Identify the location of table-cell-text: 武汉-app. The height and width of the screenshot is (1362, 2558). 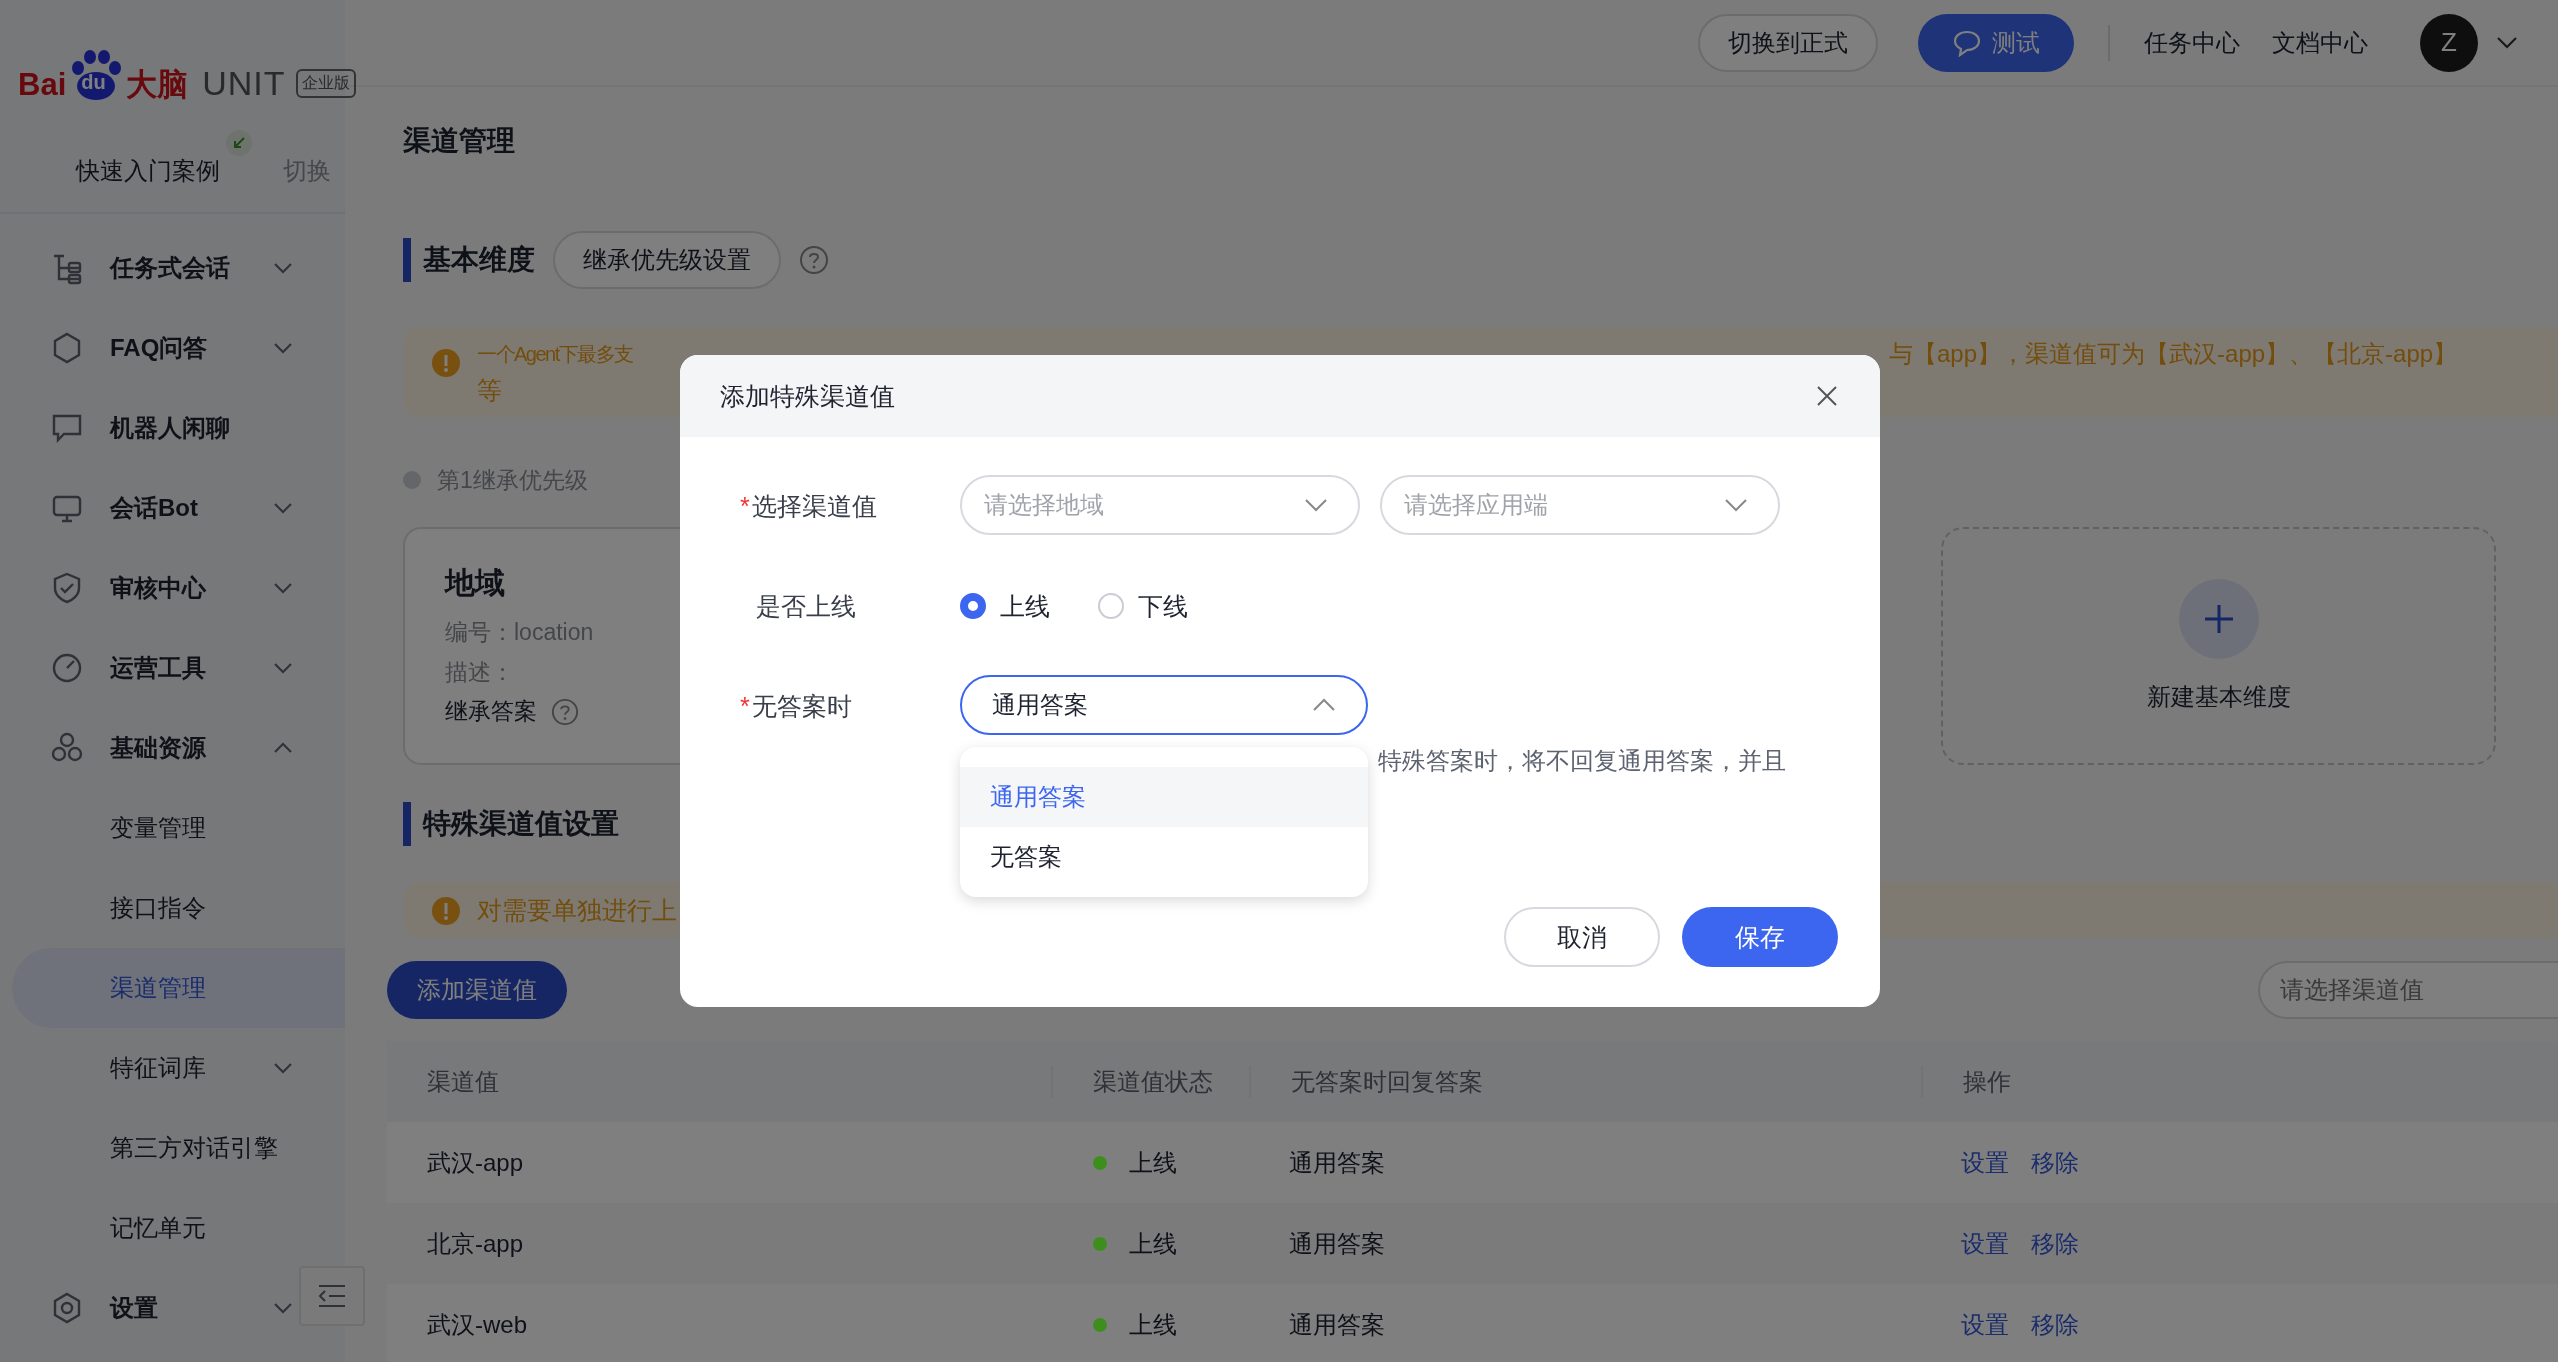
(475, 1162).